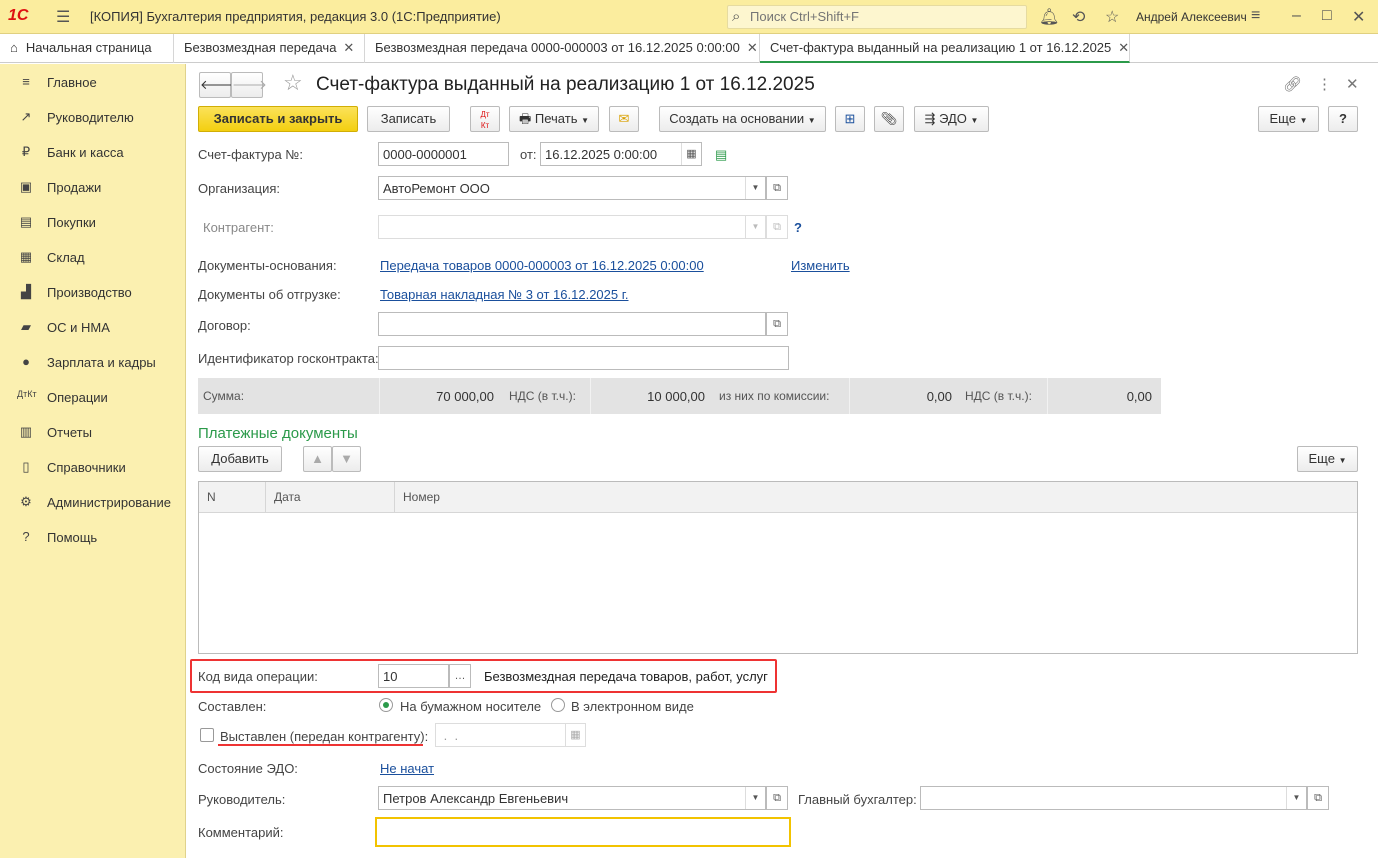 The width and height of the screenshot is (1378, 858). I want to click on back-button: 🡐, so click(217, 85).